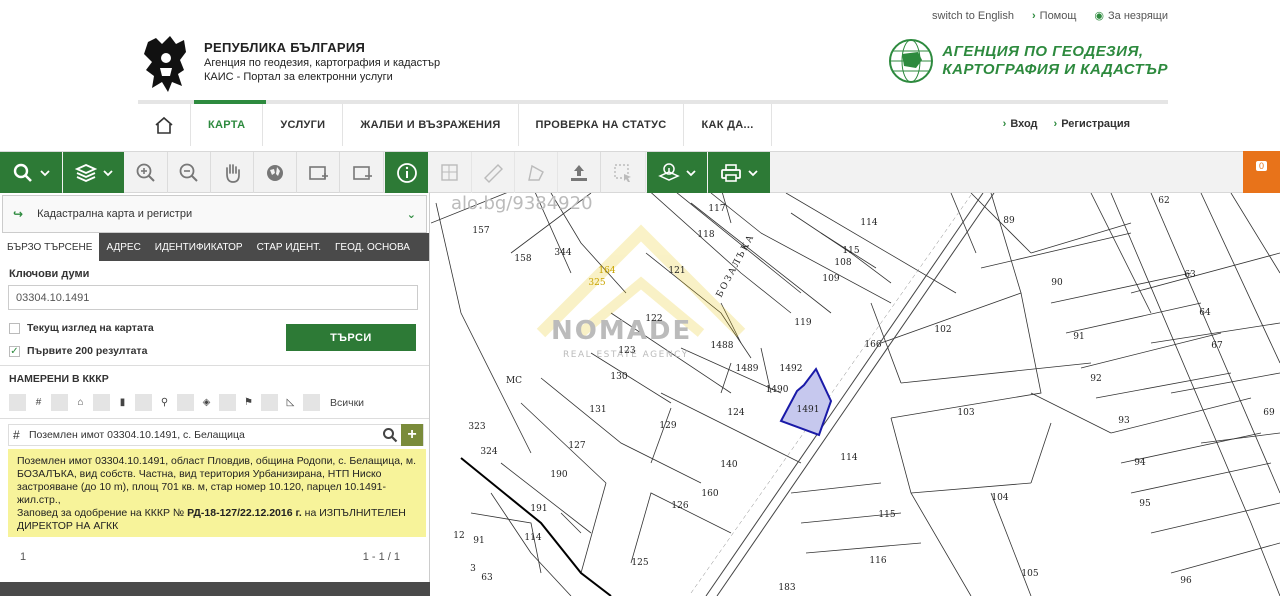  Describe the element at coordinates (1099, 16) in the screenshot. I see `eye-icon: ◉` at that location.